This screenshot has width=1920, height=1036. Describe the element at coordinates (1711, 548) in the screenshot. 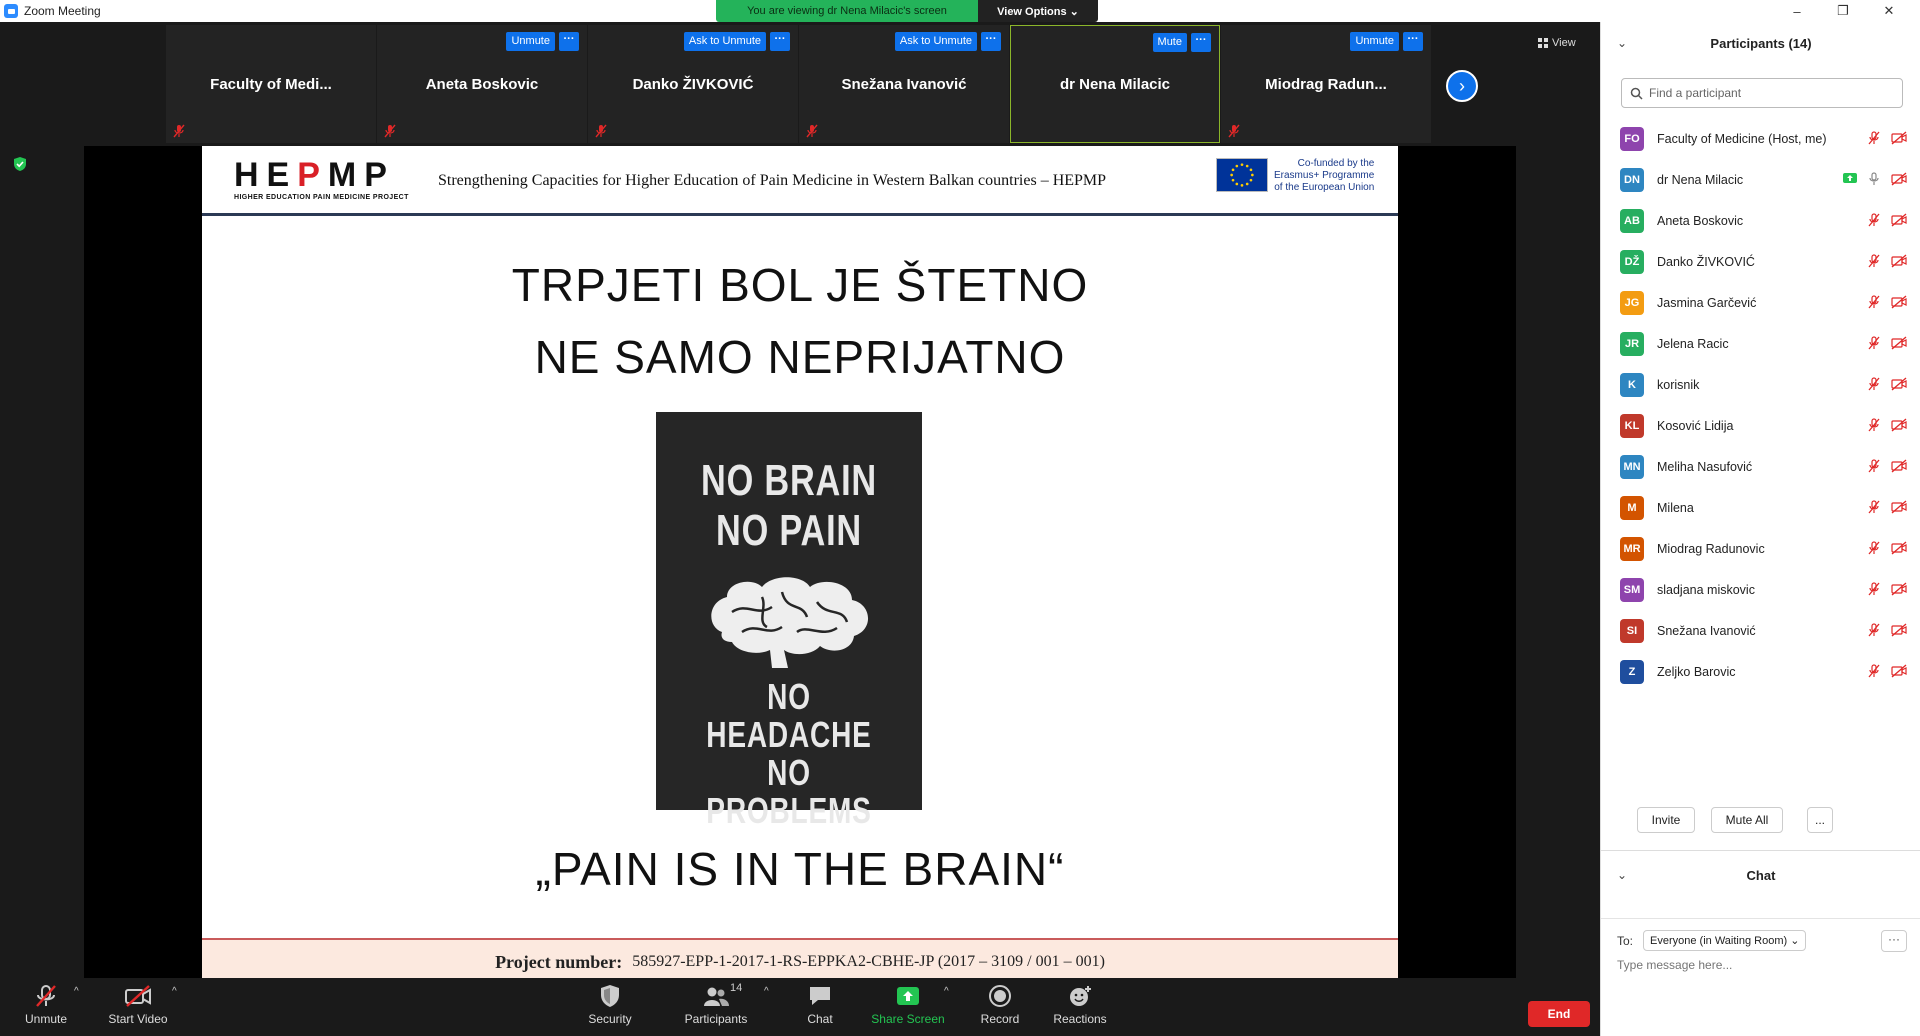

I see `participant-name: Miodrag Radunovic` at that location.